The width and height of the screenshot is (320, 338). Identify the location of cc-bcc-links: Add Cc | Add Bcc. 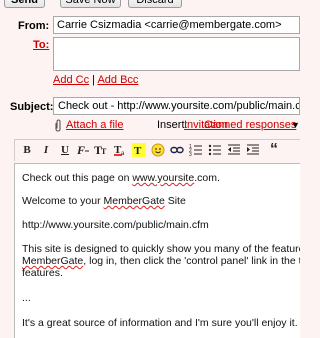
(95, 80).